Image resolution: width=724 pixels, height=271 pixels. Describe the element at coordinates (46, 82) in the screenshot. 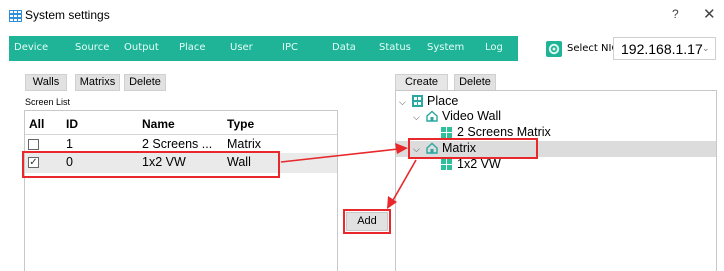

I see `walls-button: Walls` at that location.